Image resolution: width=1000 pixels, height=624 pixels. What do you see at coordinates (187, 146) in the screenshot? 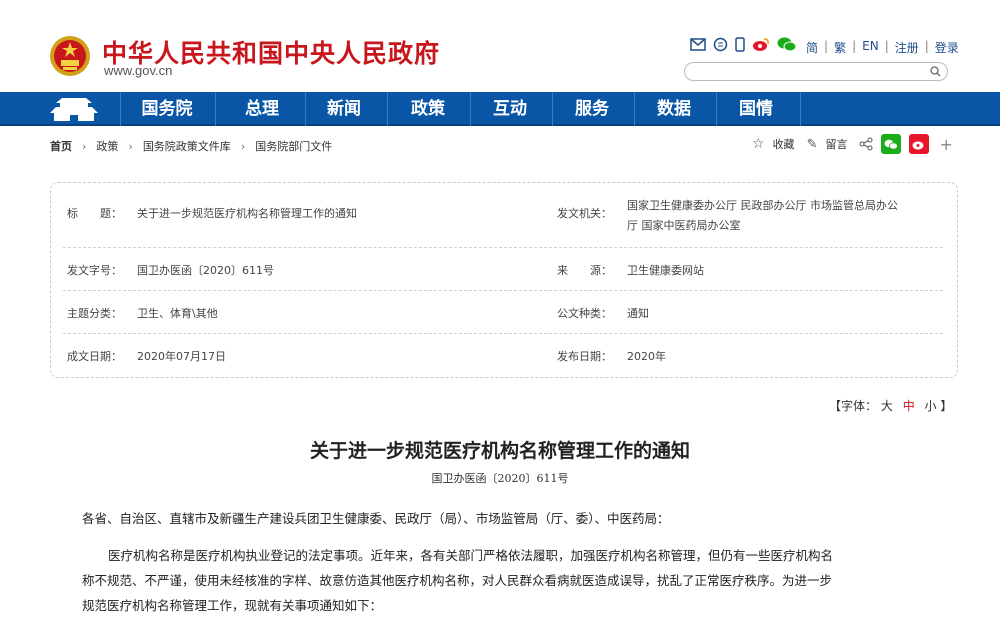
I see `breadcrumb-policy-library: 国务院政策文件库` at bounding box center [187, 146].